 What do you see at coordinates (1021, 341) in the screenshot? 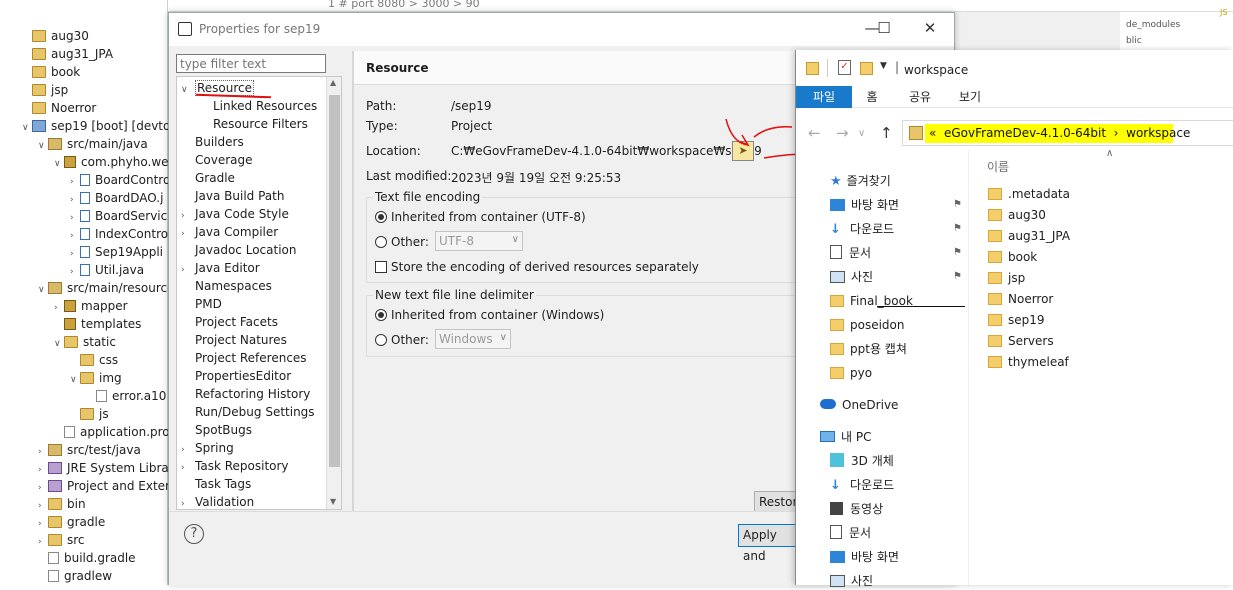
I see `file-item: Servers` at bounding box center [1021, 341].